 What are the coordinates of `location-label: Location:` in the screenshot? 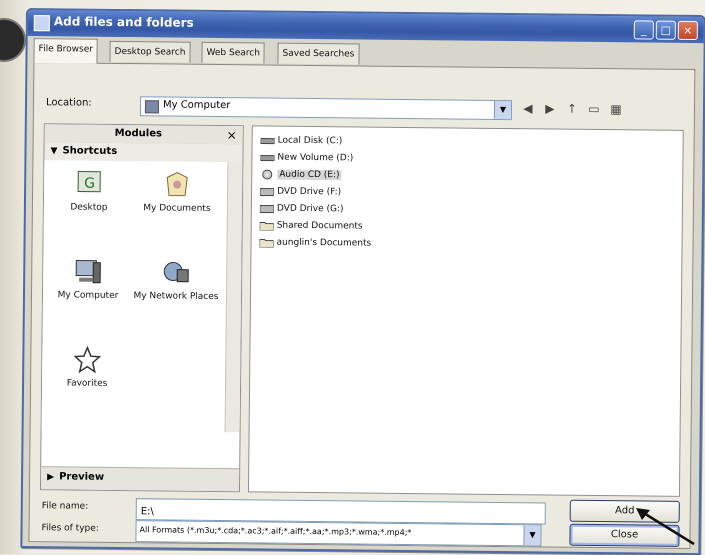 It's located at (69, 102).